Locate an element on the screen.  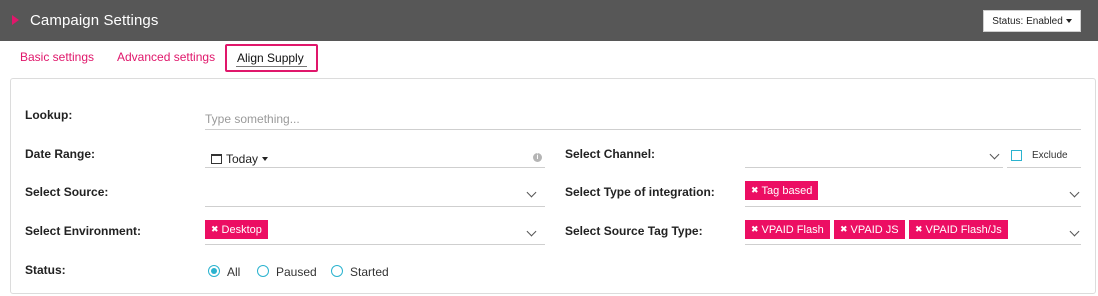
exclude-checkbox is located at coordinates (1016, 155).